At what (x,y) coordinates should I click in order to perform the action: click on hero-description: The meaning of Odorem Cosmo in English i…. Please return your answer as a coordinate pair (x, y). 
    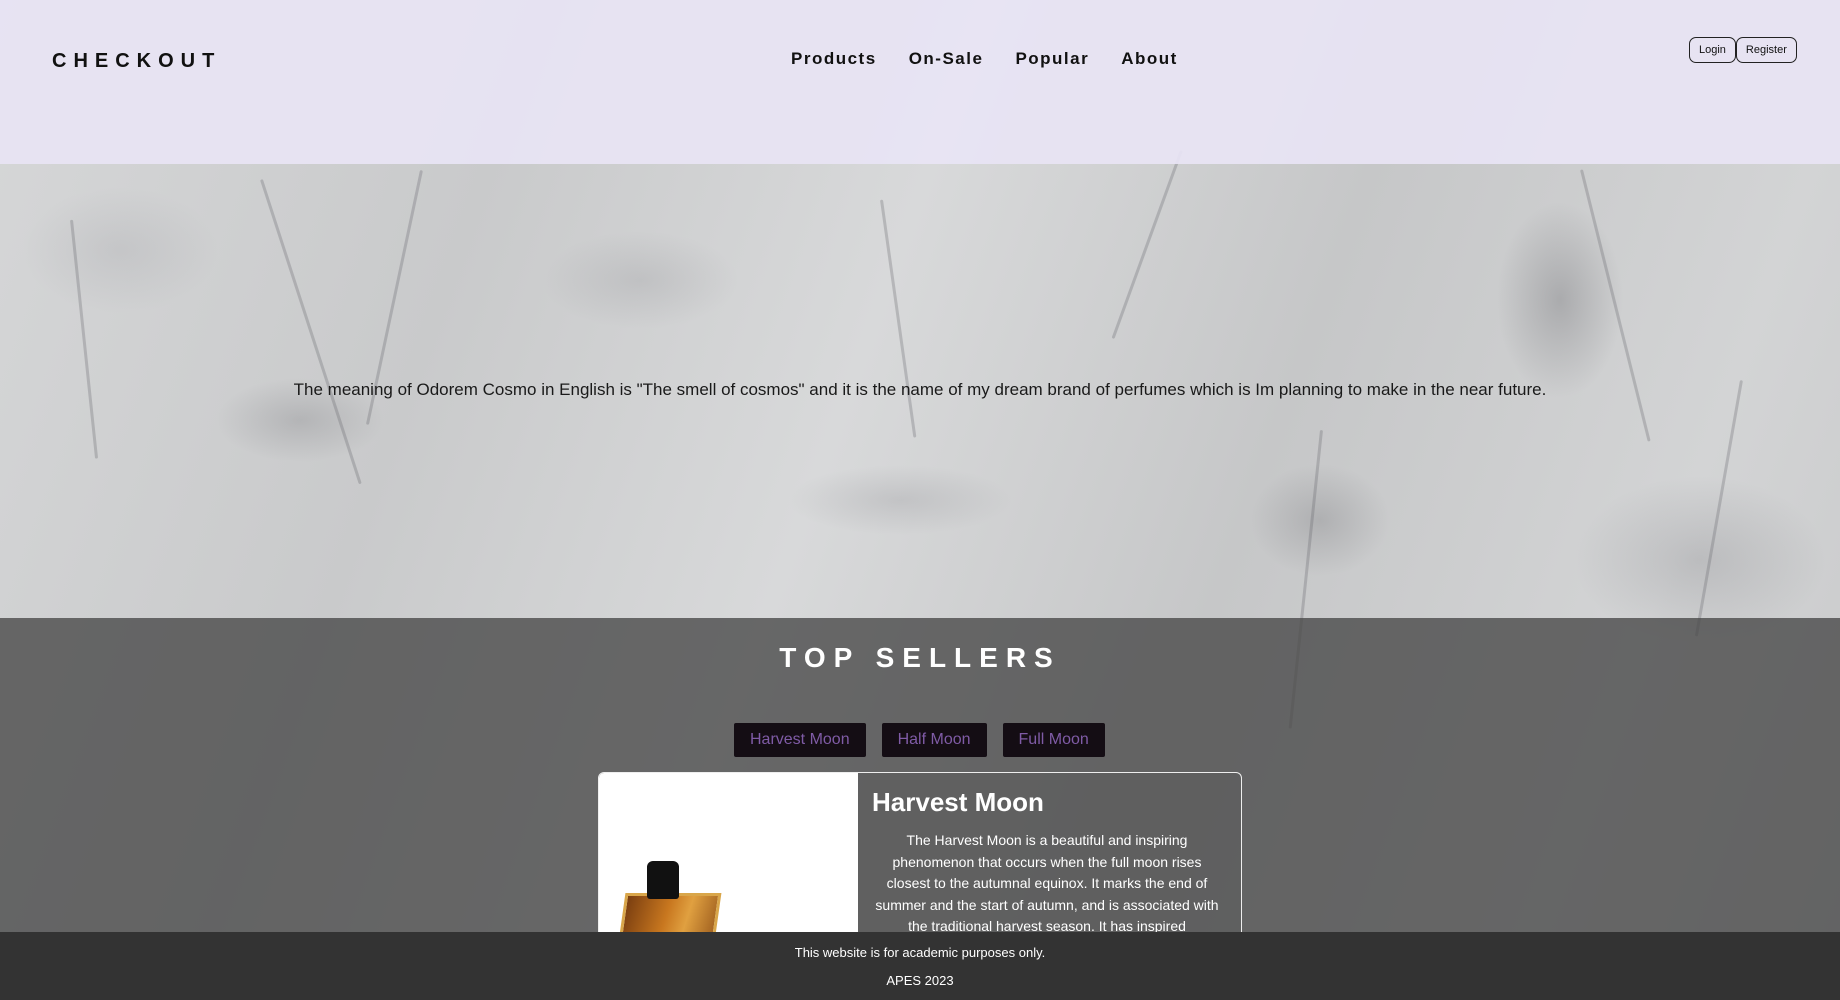
    Looking at the image, I should click on (920, 389).